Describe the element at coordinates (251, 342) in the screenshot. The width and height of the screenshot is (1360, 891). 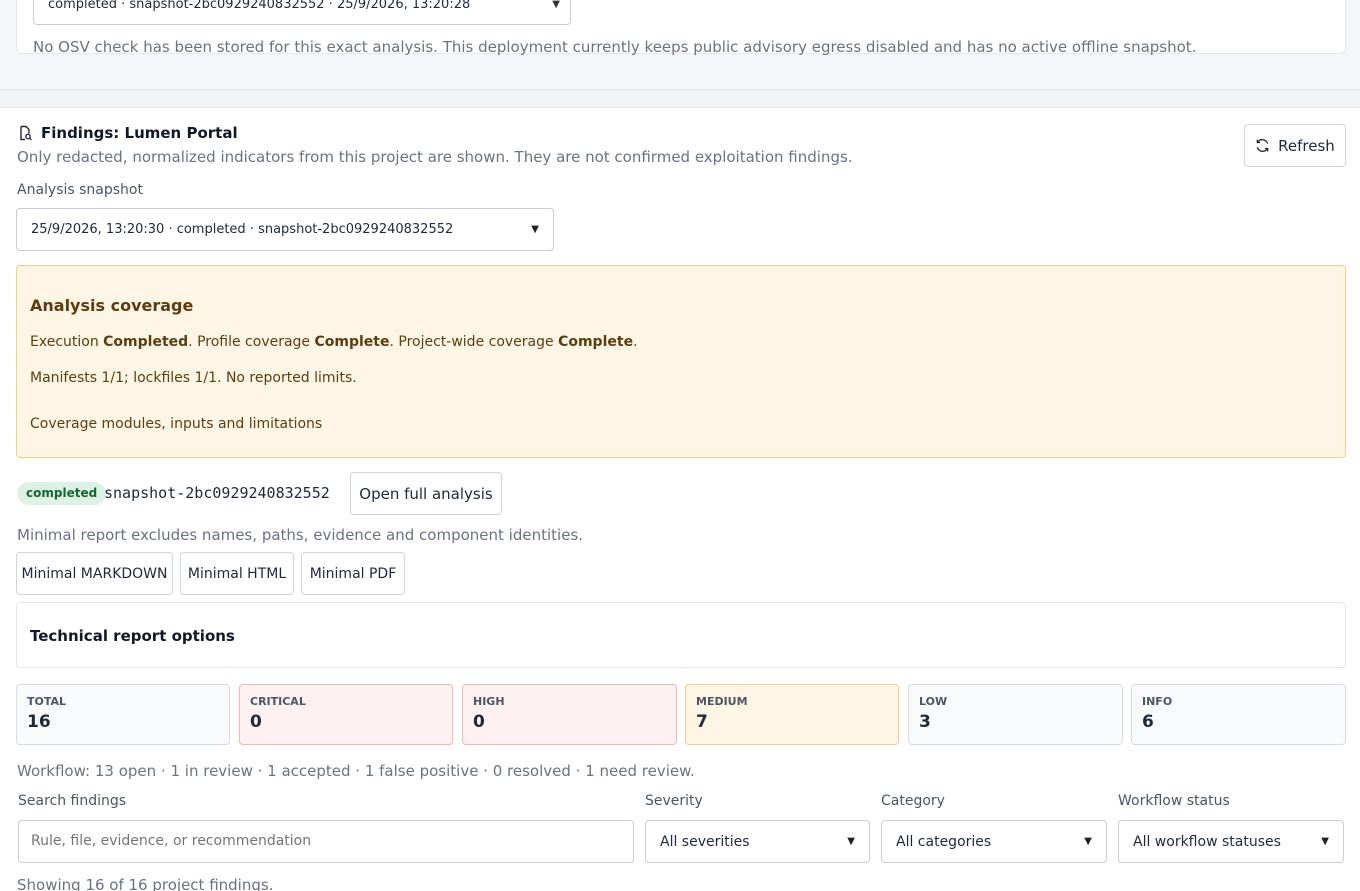
I see `profile-prefix: . Profile coverage` at that location.